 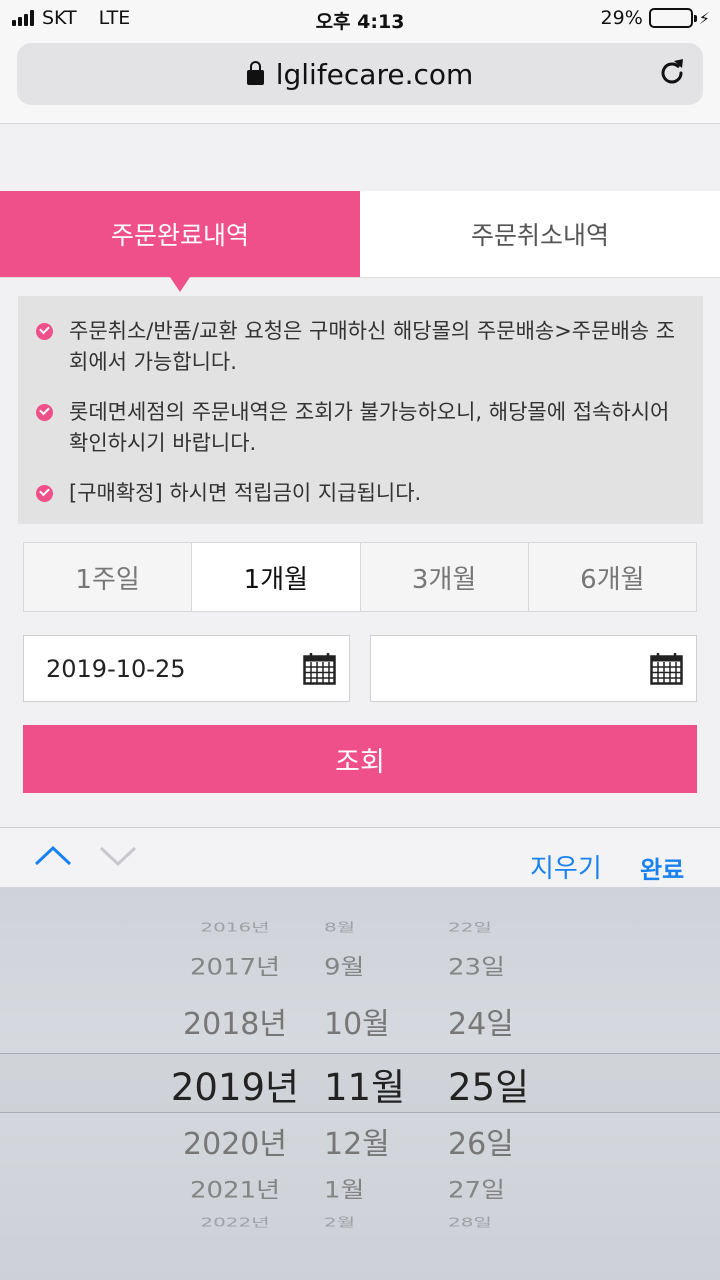 I want to click on url-text: lglifecare.com, so click(x=374, y=74).